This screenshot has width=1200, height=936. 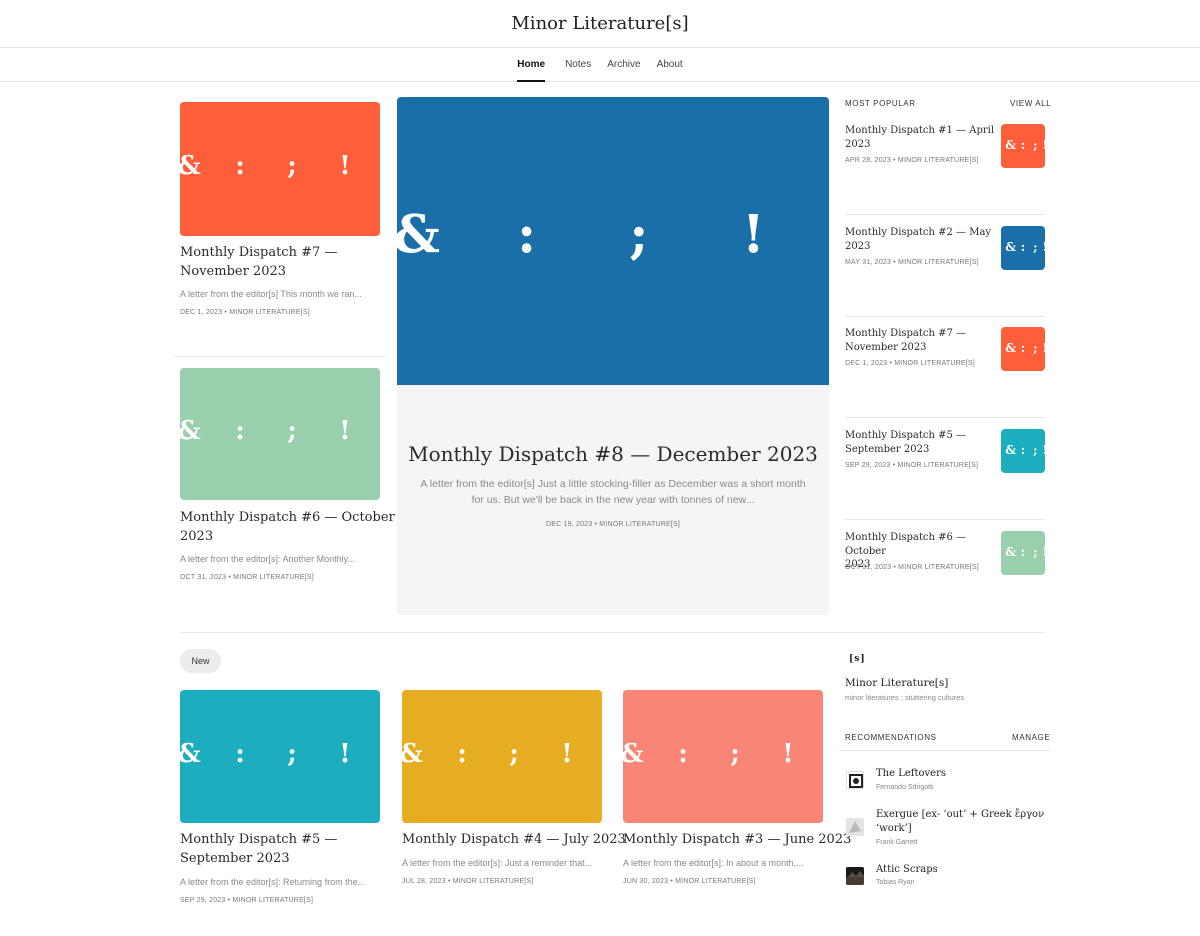 What do you see at coordinates (1031, 737) in the screenshot?
I see `manage-link: MANAGE` at bounding box center [1031, 737].